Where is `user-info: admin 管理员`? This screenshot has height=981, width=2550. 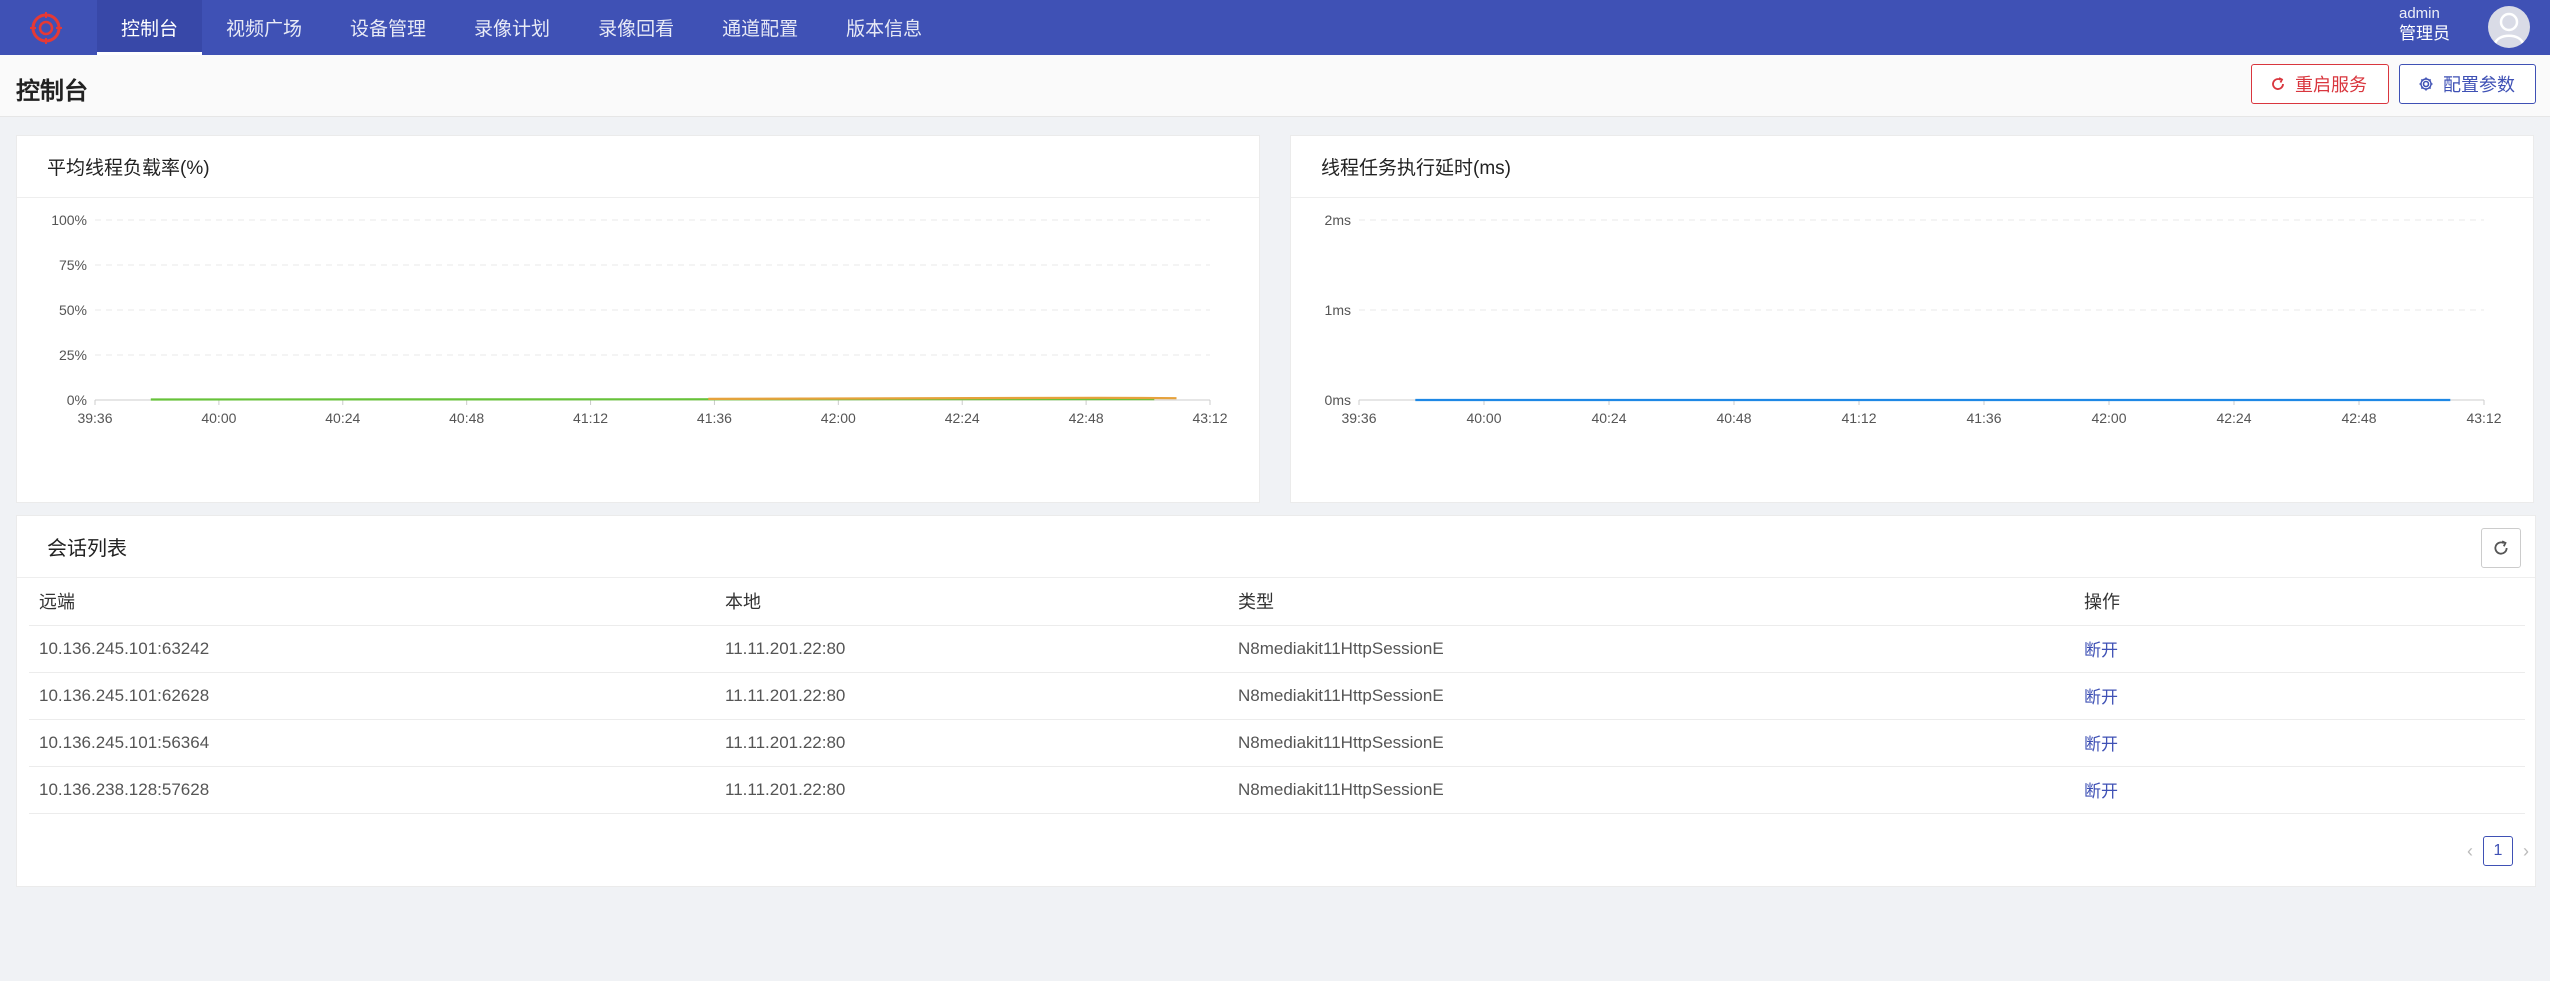 user-info: admin 管理员 is located at coordinates (2424, 25).